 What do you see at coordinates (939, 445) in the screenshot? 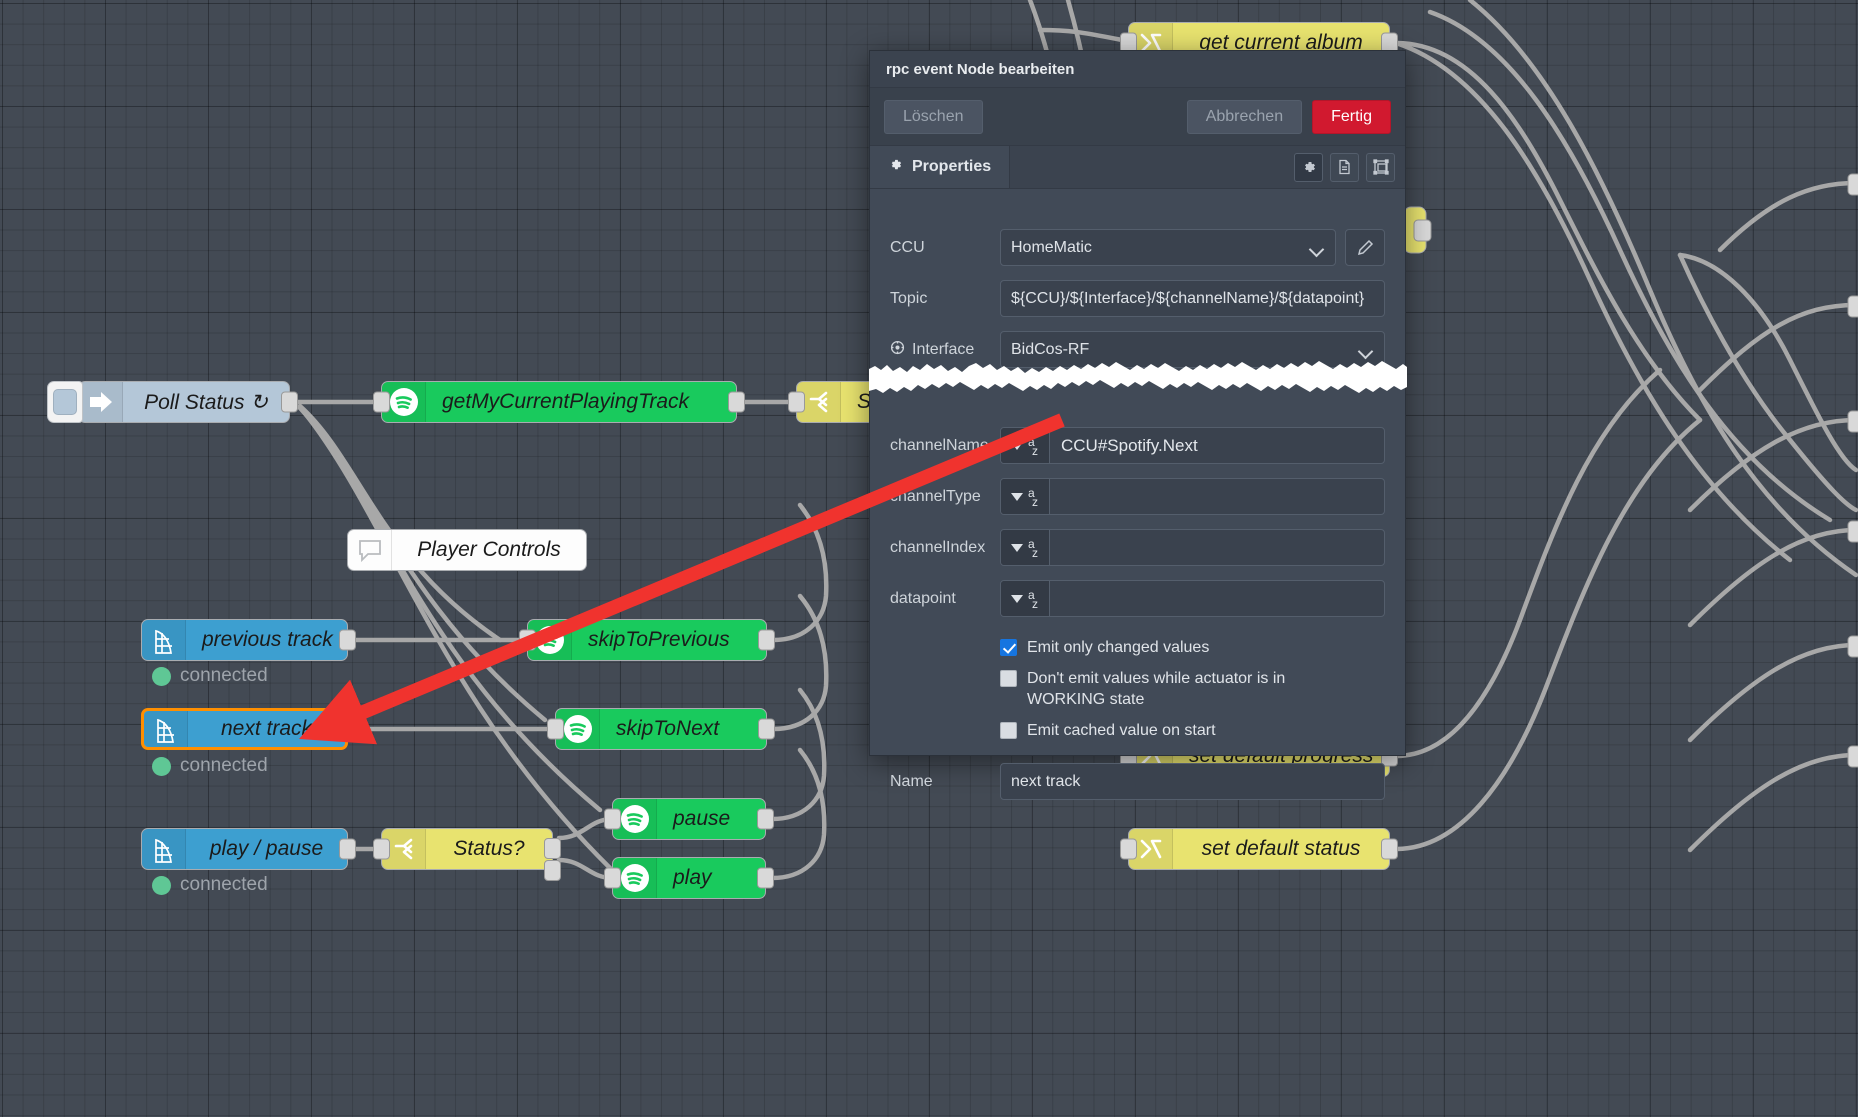
I see `channel-name-label: channelName` at bounding box center [939, 445].